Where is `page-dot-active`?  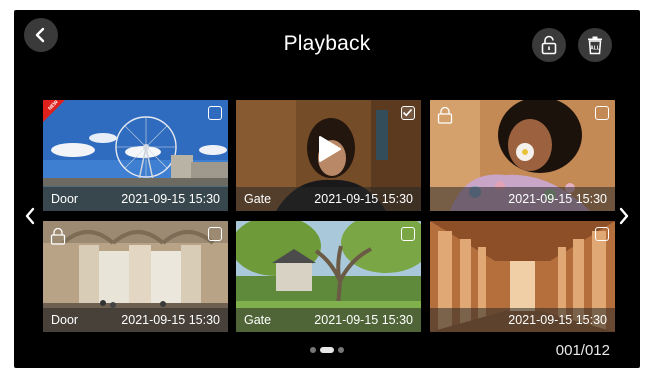
page-dot-active is located at coordinates (327, 350).